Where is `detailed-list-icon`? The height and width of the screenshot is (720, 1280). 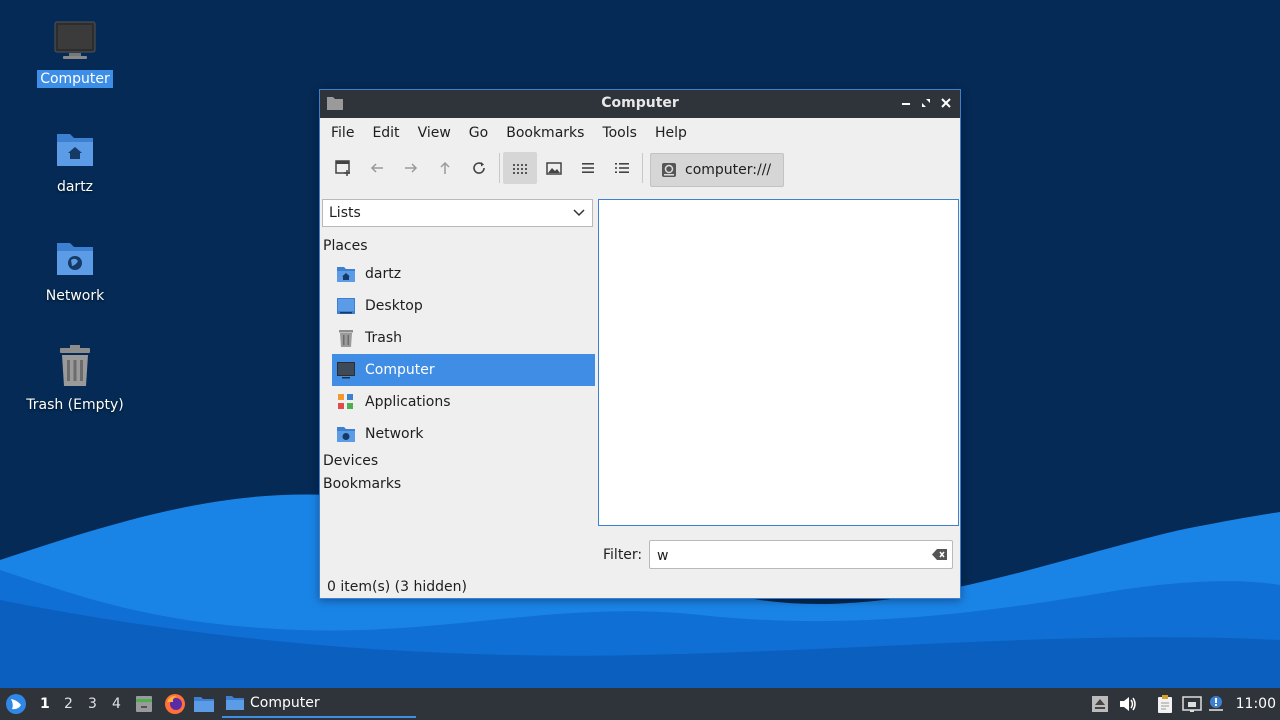
detailed-list-icon is located at coordinates (622, 168).